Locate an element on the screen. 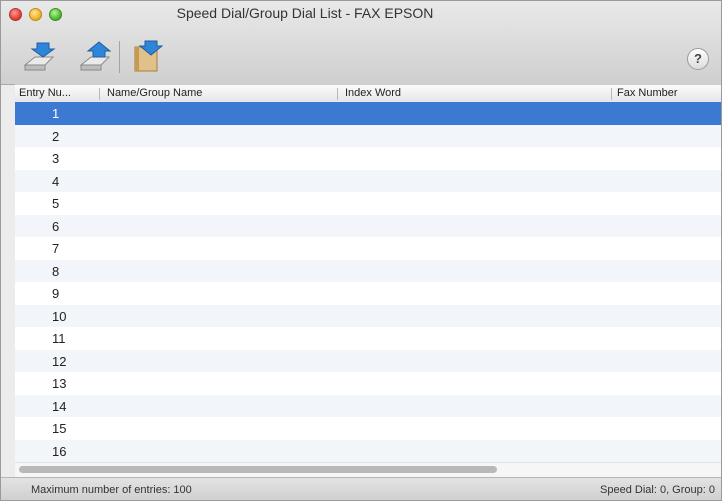 The image size is (722, 501). table-row: 10 is located at coordinates (368, 315).